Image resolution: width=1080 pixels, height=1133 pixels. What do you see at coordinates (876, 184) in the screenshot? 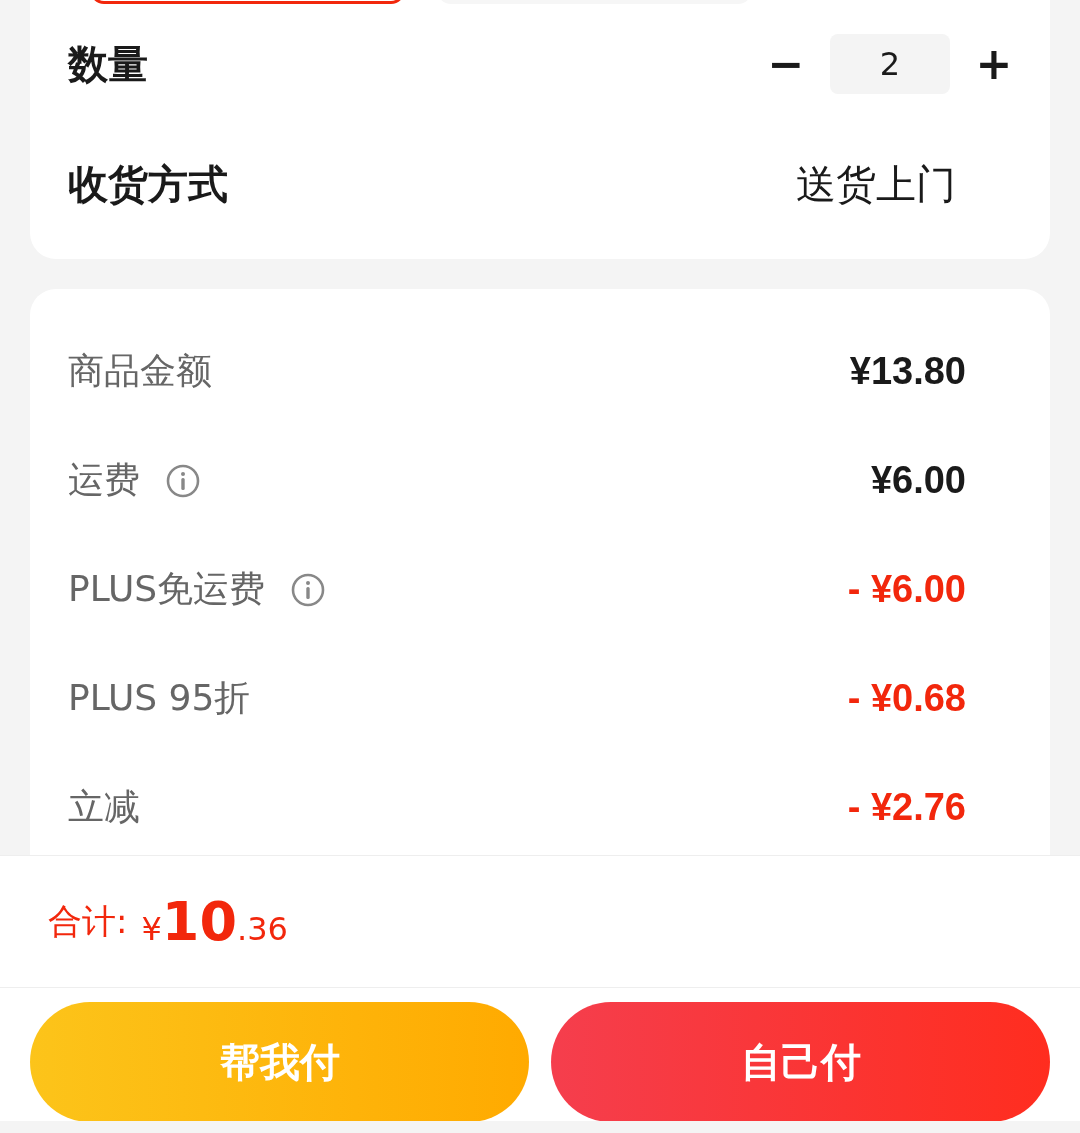
I see `delivery-value: 送货上门` at bounding box center [876, 184].